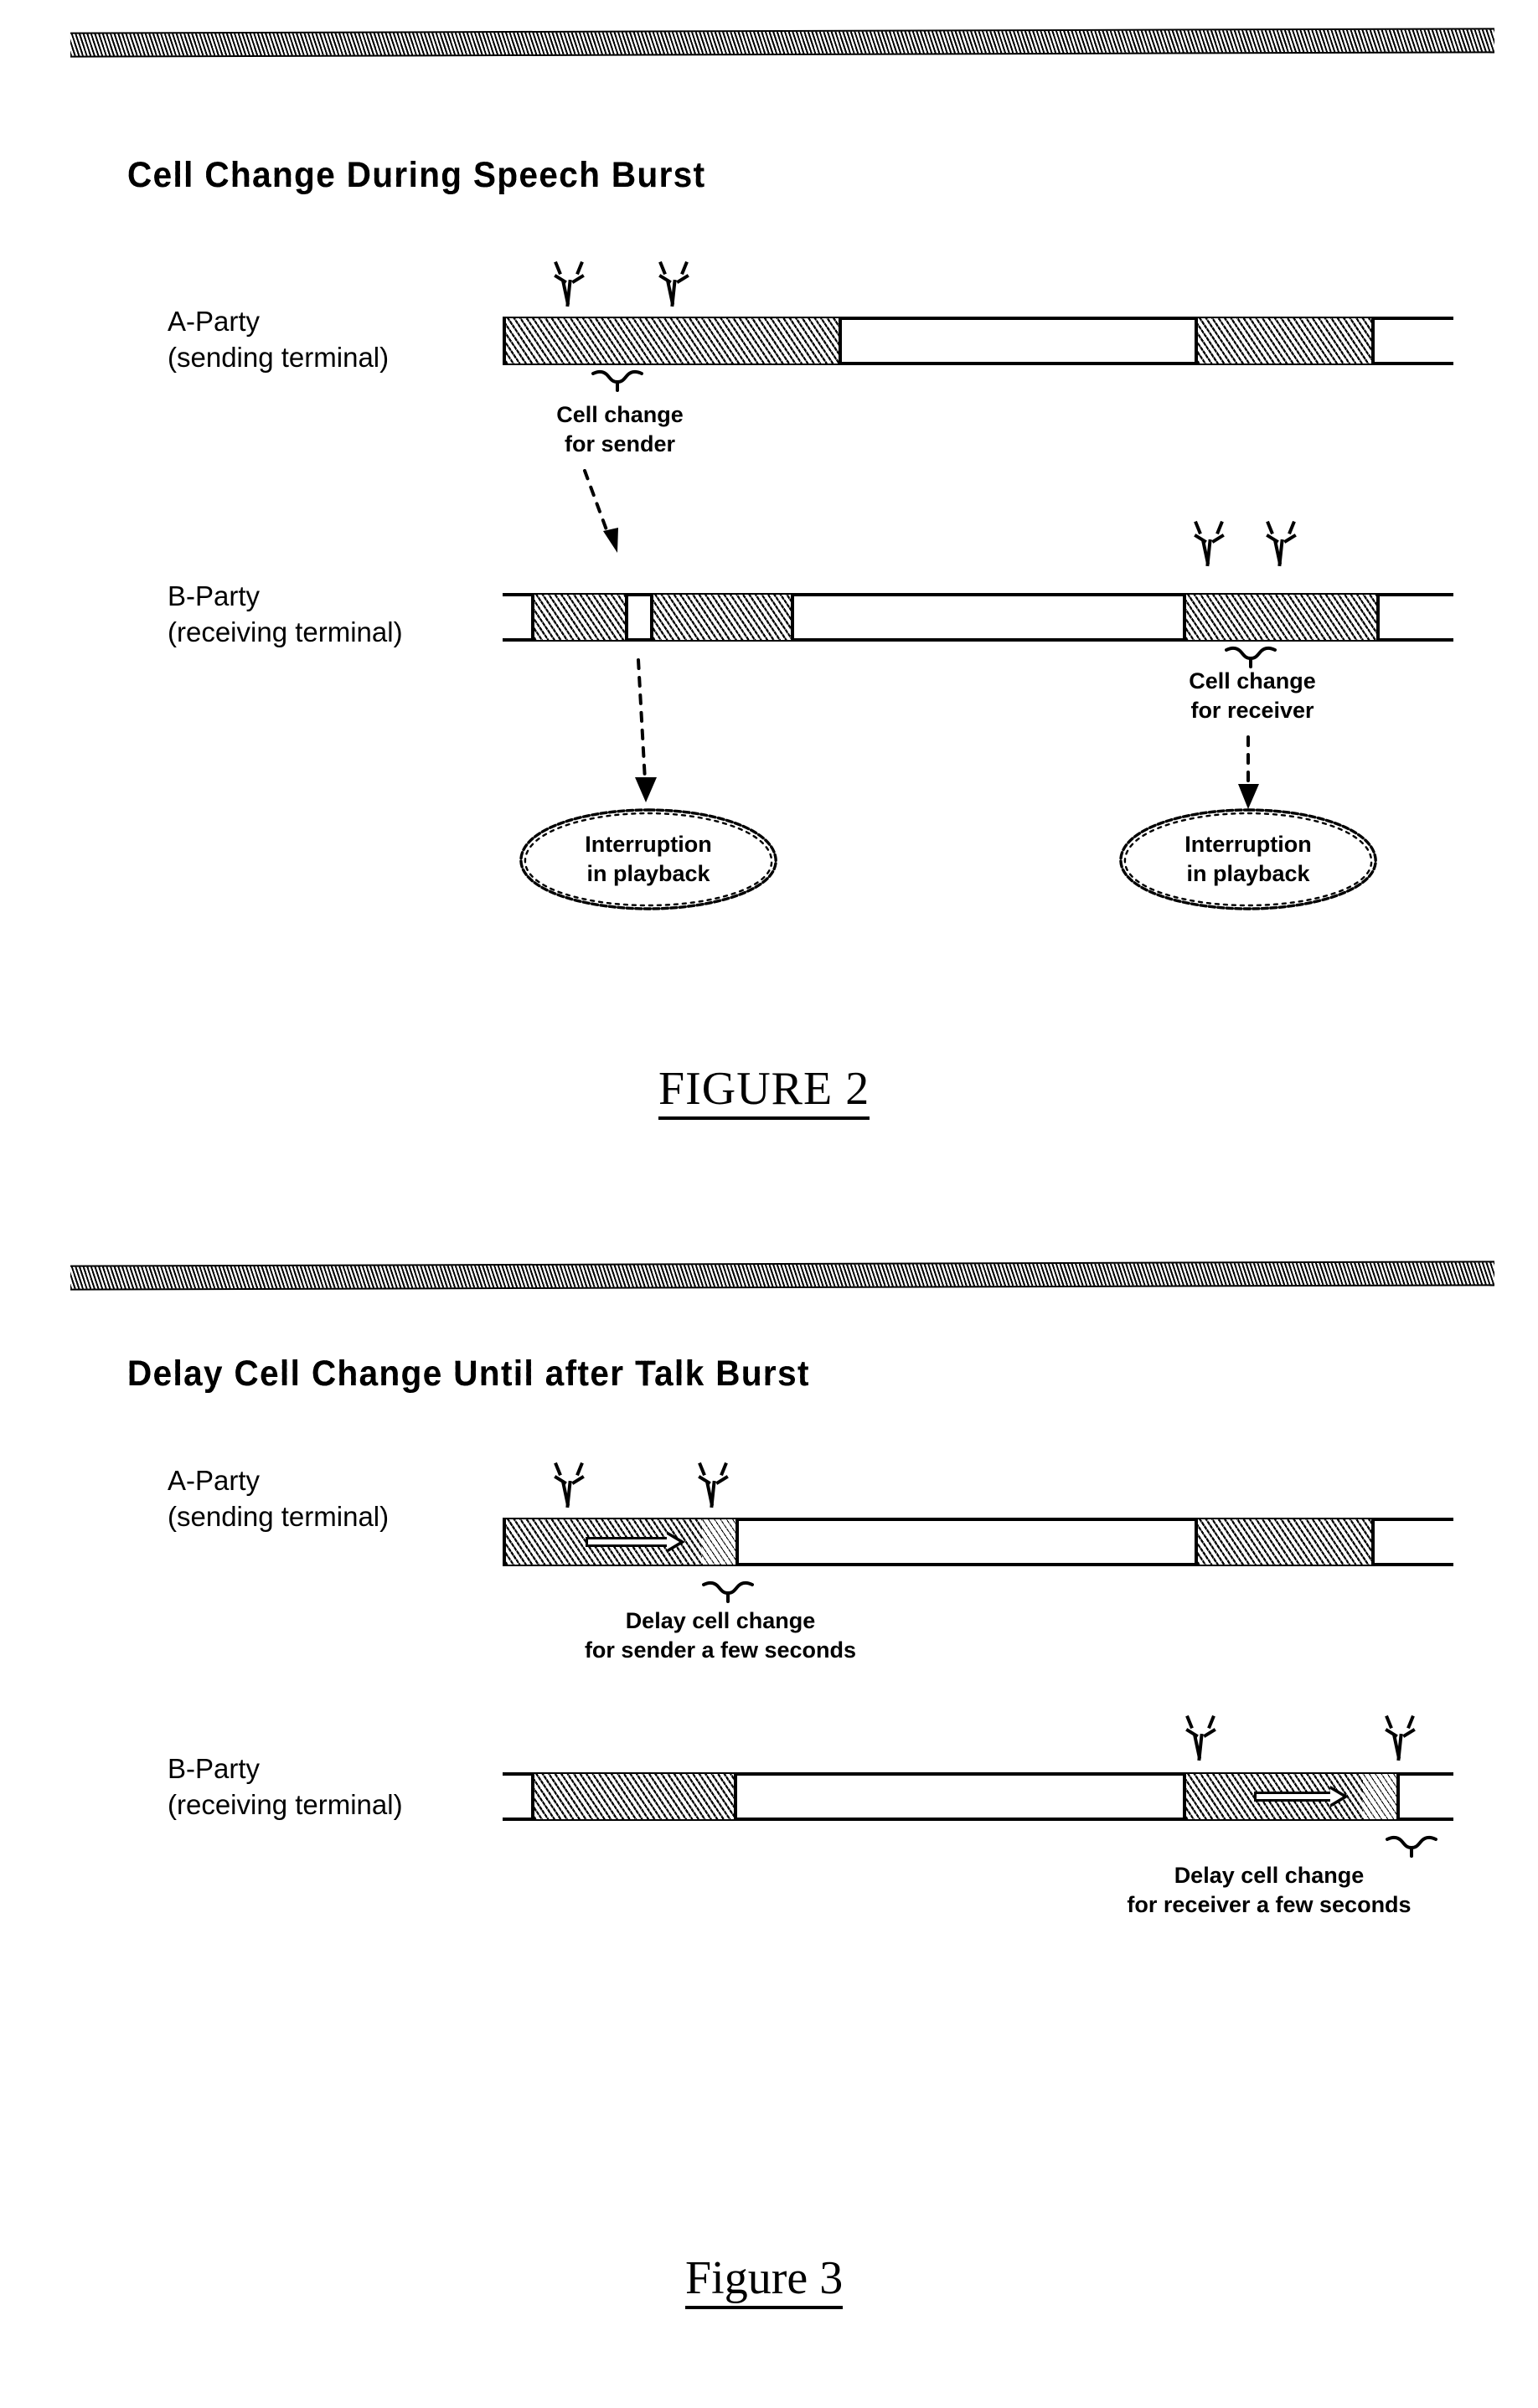 This screenshot has height=2408, width=1538. What do you see at coordinates (646, 730) in the screenshot?
I see `figure2-interruption-arrow-left` at bounding box center [646, 730].